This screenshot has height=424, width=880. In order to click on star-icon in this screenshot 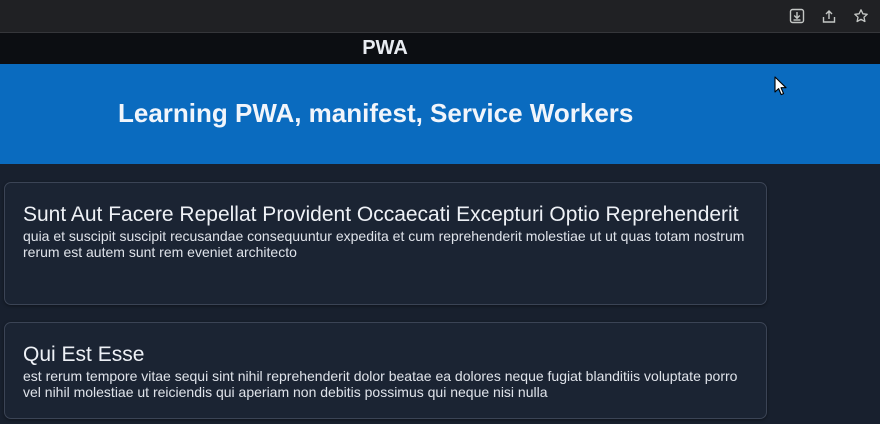, I will do `click(861, 16)`.